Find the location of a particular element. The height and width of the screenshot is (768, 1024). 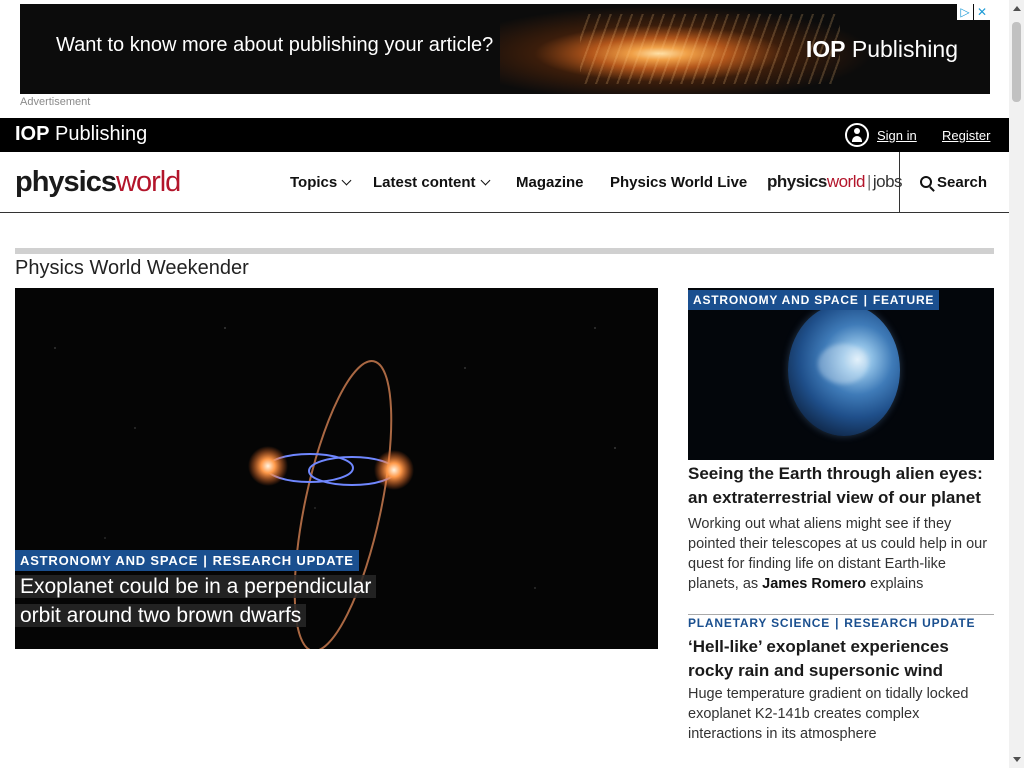

user-icon is located at coordinates (857, 135).